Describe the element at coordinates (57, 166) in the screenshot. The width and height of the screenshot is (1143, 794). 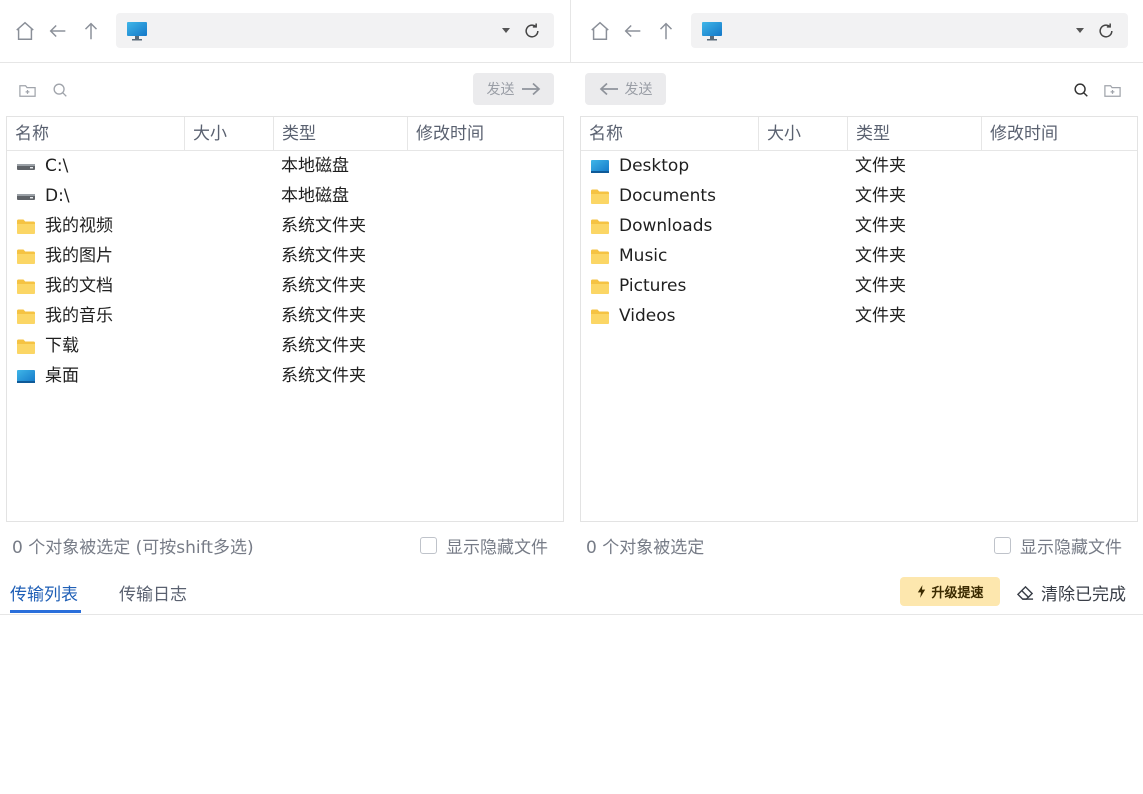
I see `file-name: C:\` at that location.